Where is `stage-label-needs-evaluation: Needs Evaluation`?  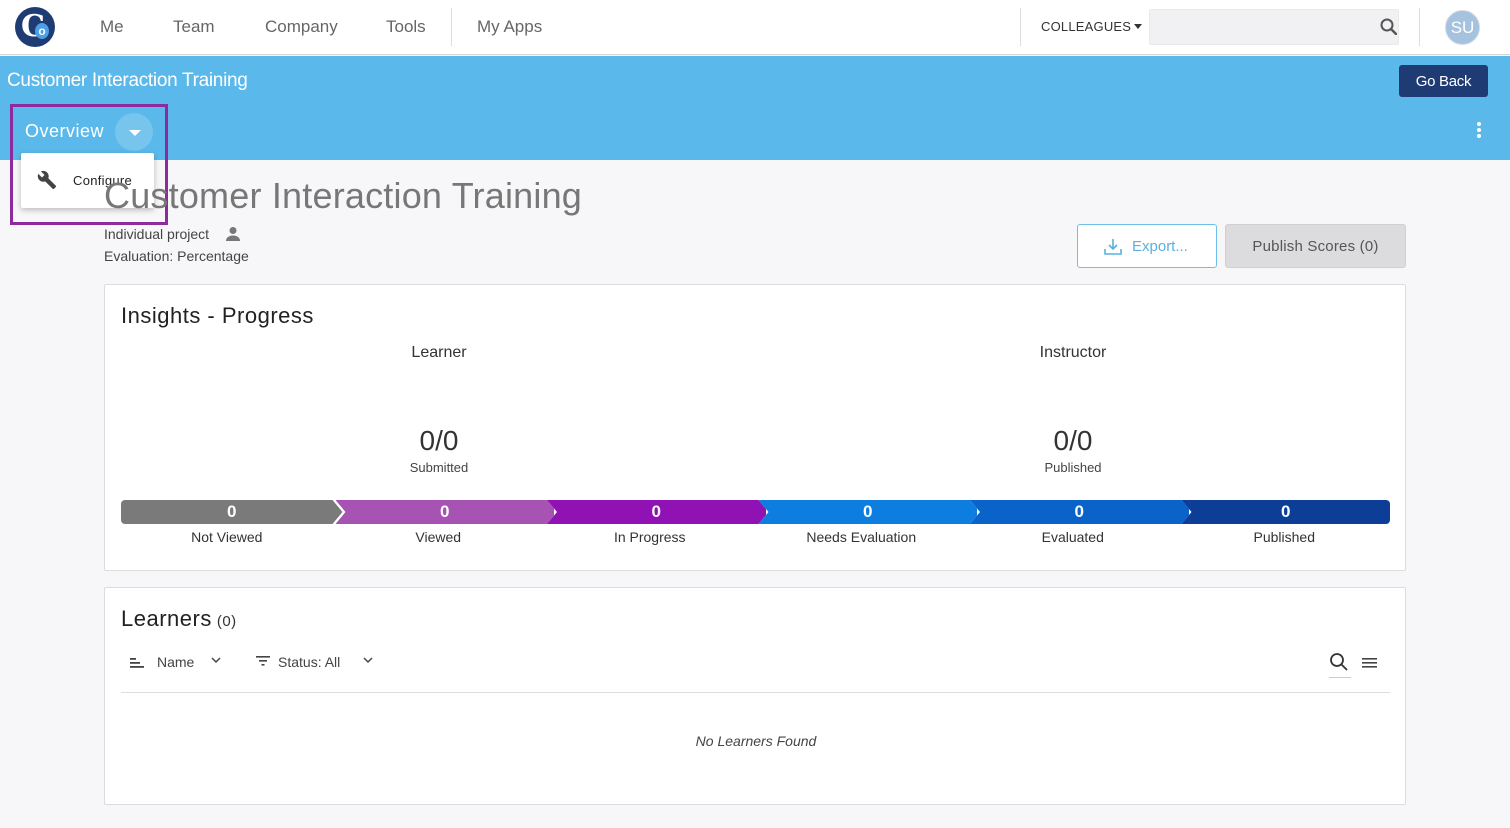 stage-label-needs-evaluation: Needs Evaluation is located at coordinates (861, 537).